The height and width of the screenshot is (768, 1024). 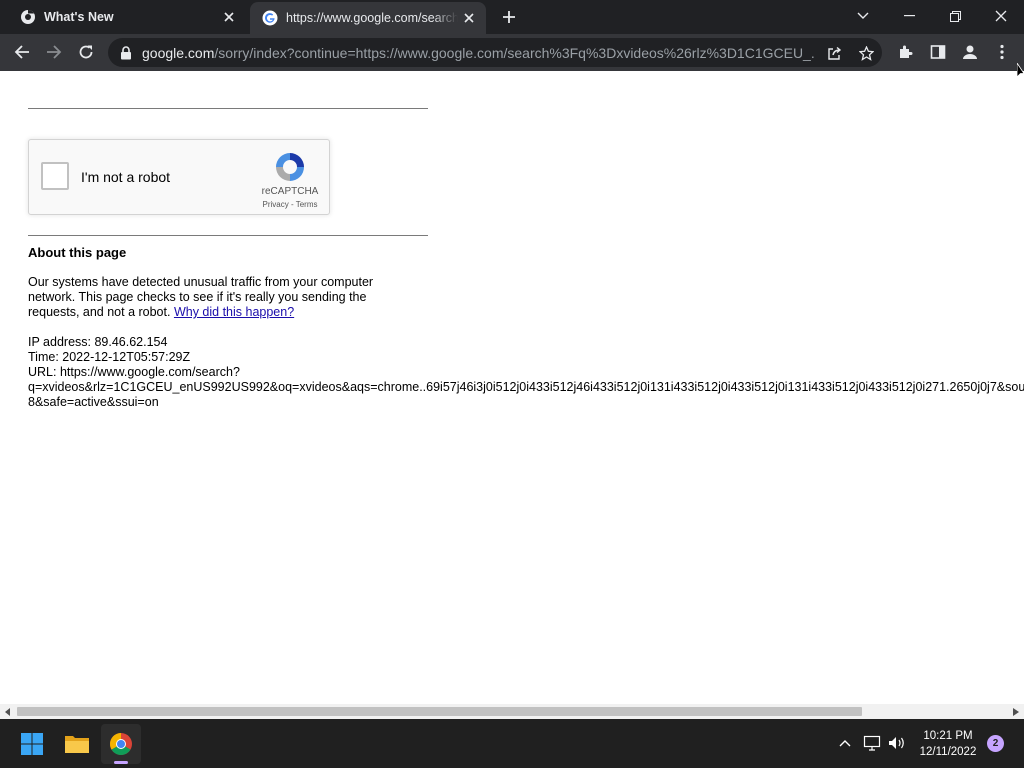 I want to click on close-window-button, so click(x=1001, y=16).